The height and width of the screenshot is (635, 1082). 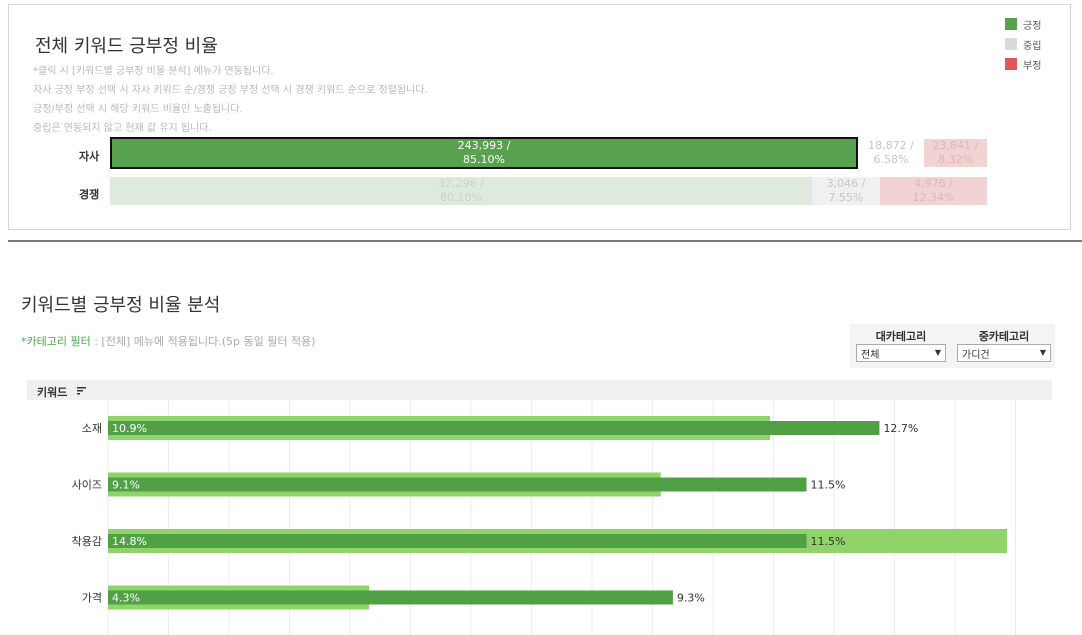 What do you see at coordinates (129, 541) in the screenshot?
I see `competitor-value-label: 14.8%` at bounding box center [129, 541].